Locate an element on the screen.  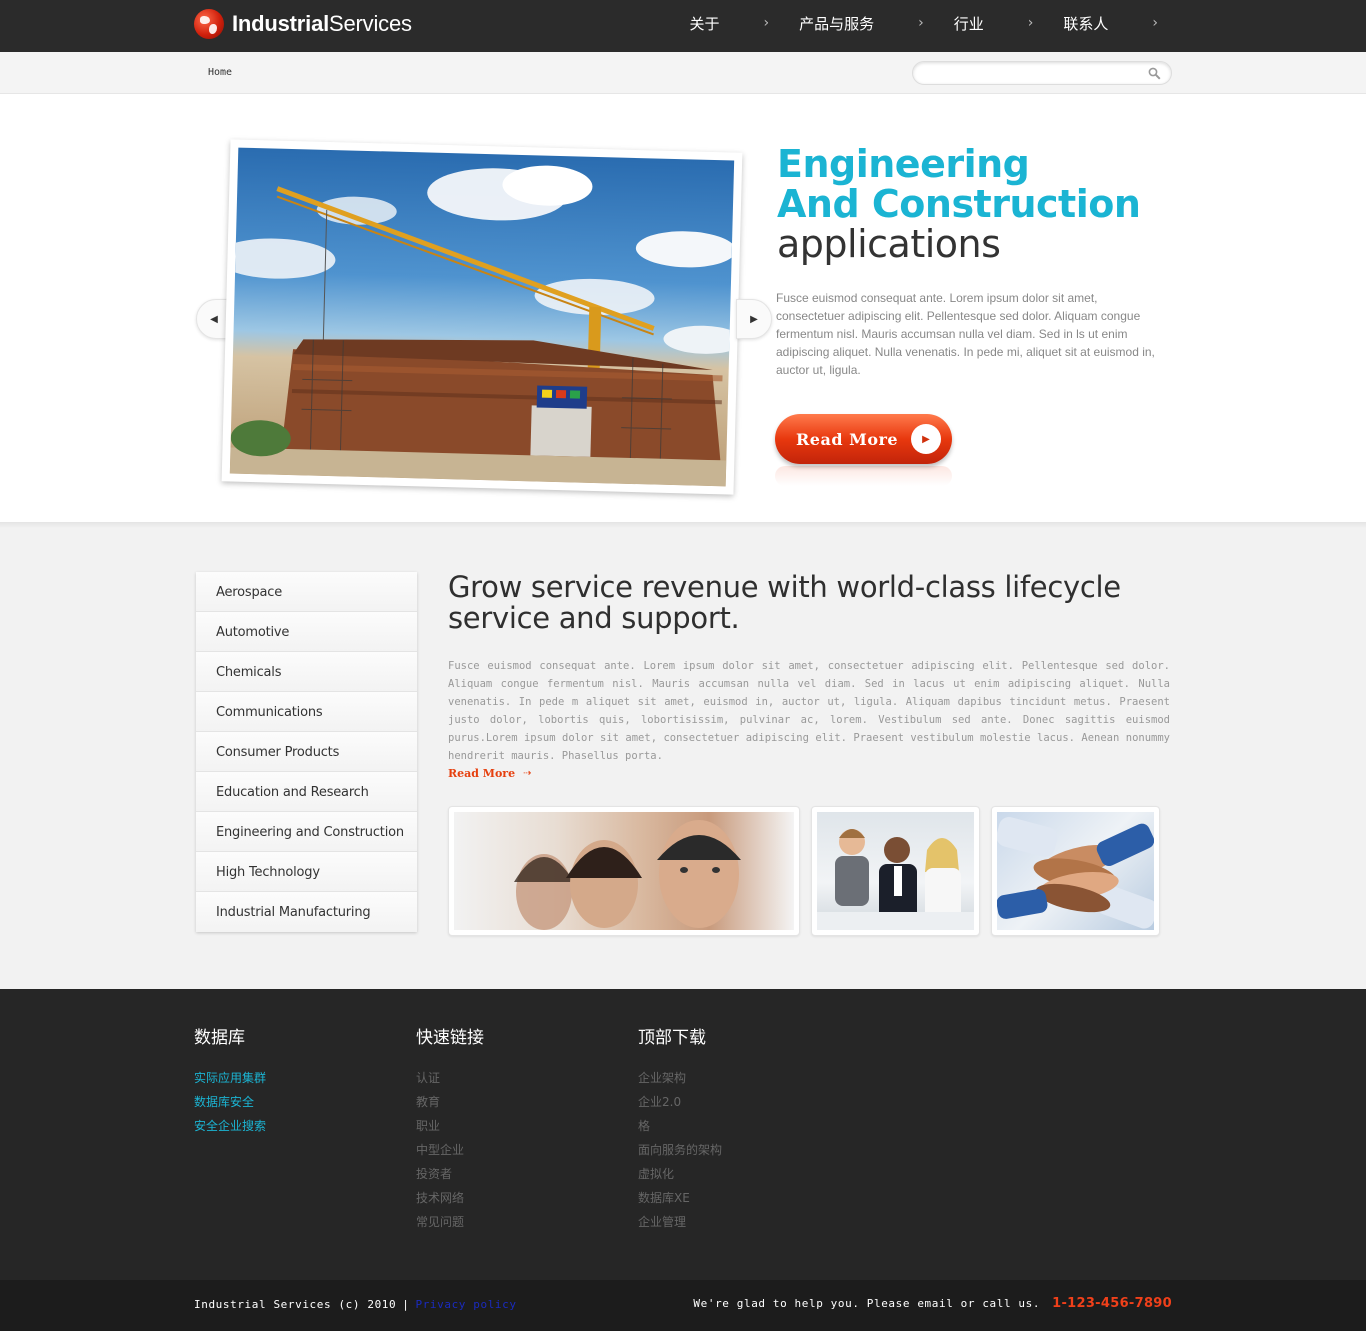
faces-illustration is located at coordinates (627, 875).